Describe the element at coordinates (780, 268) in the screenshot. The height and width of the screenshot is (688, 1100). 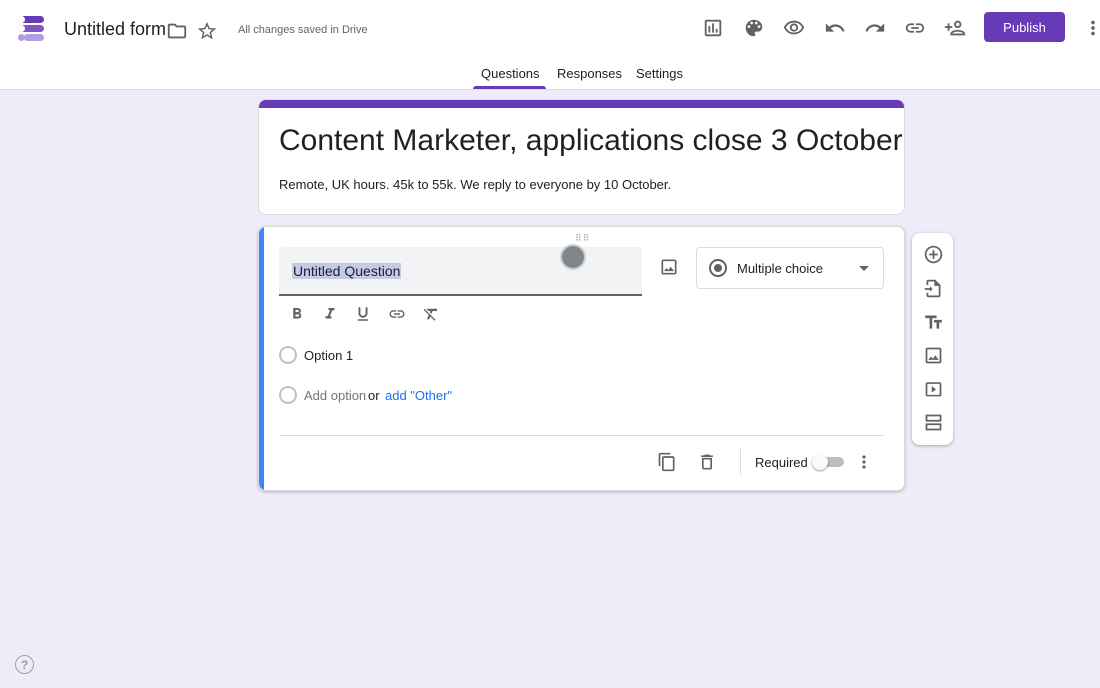
I see `question-type-label: Multiple choice` at that location.